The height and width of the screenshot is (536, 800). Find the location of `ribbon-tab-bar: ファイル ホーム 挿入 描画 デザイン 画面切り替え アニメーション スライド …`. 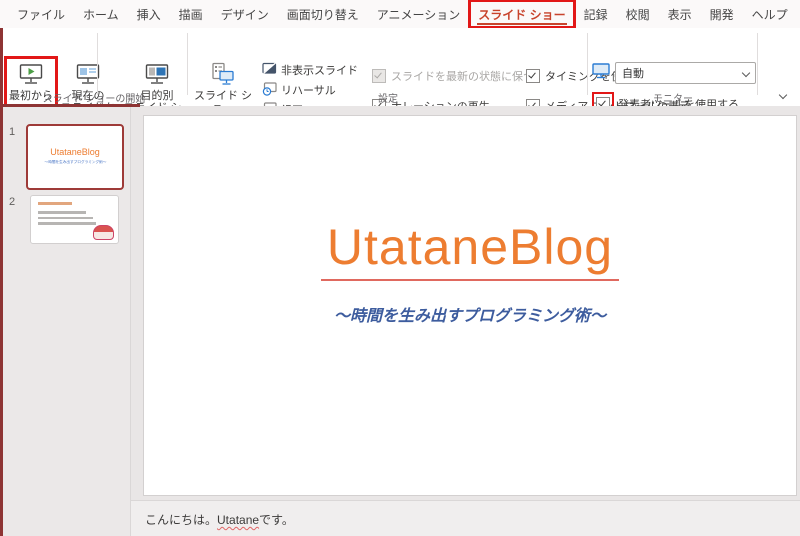

ribbon-tab-bar: ファイル ホーム 挿入 描画 デザイン 画面切り替え アニメーション スライド … is located at coordinates (400, 14).